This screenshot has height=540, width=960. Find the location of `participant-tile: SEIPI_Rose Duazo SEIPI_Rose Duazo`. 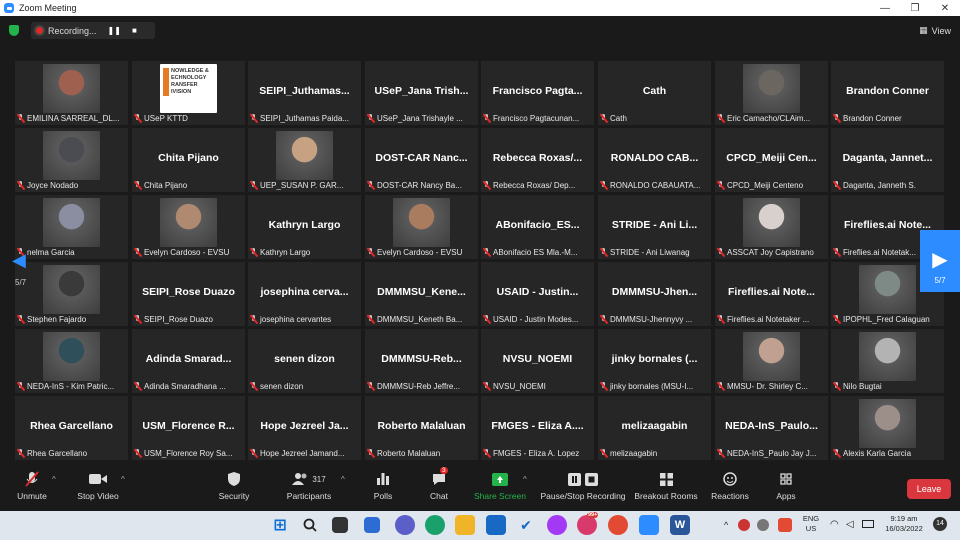

participant-tile: SEIPI_Rose Duazo SEIPI_Rose Duazo is located at coordinates (188, 294).